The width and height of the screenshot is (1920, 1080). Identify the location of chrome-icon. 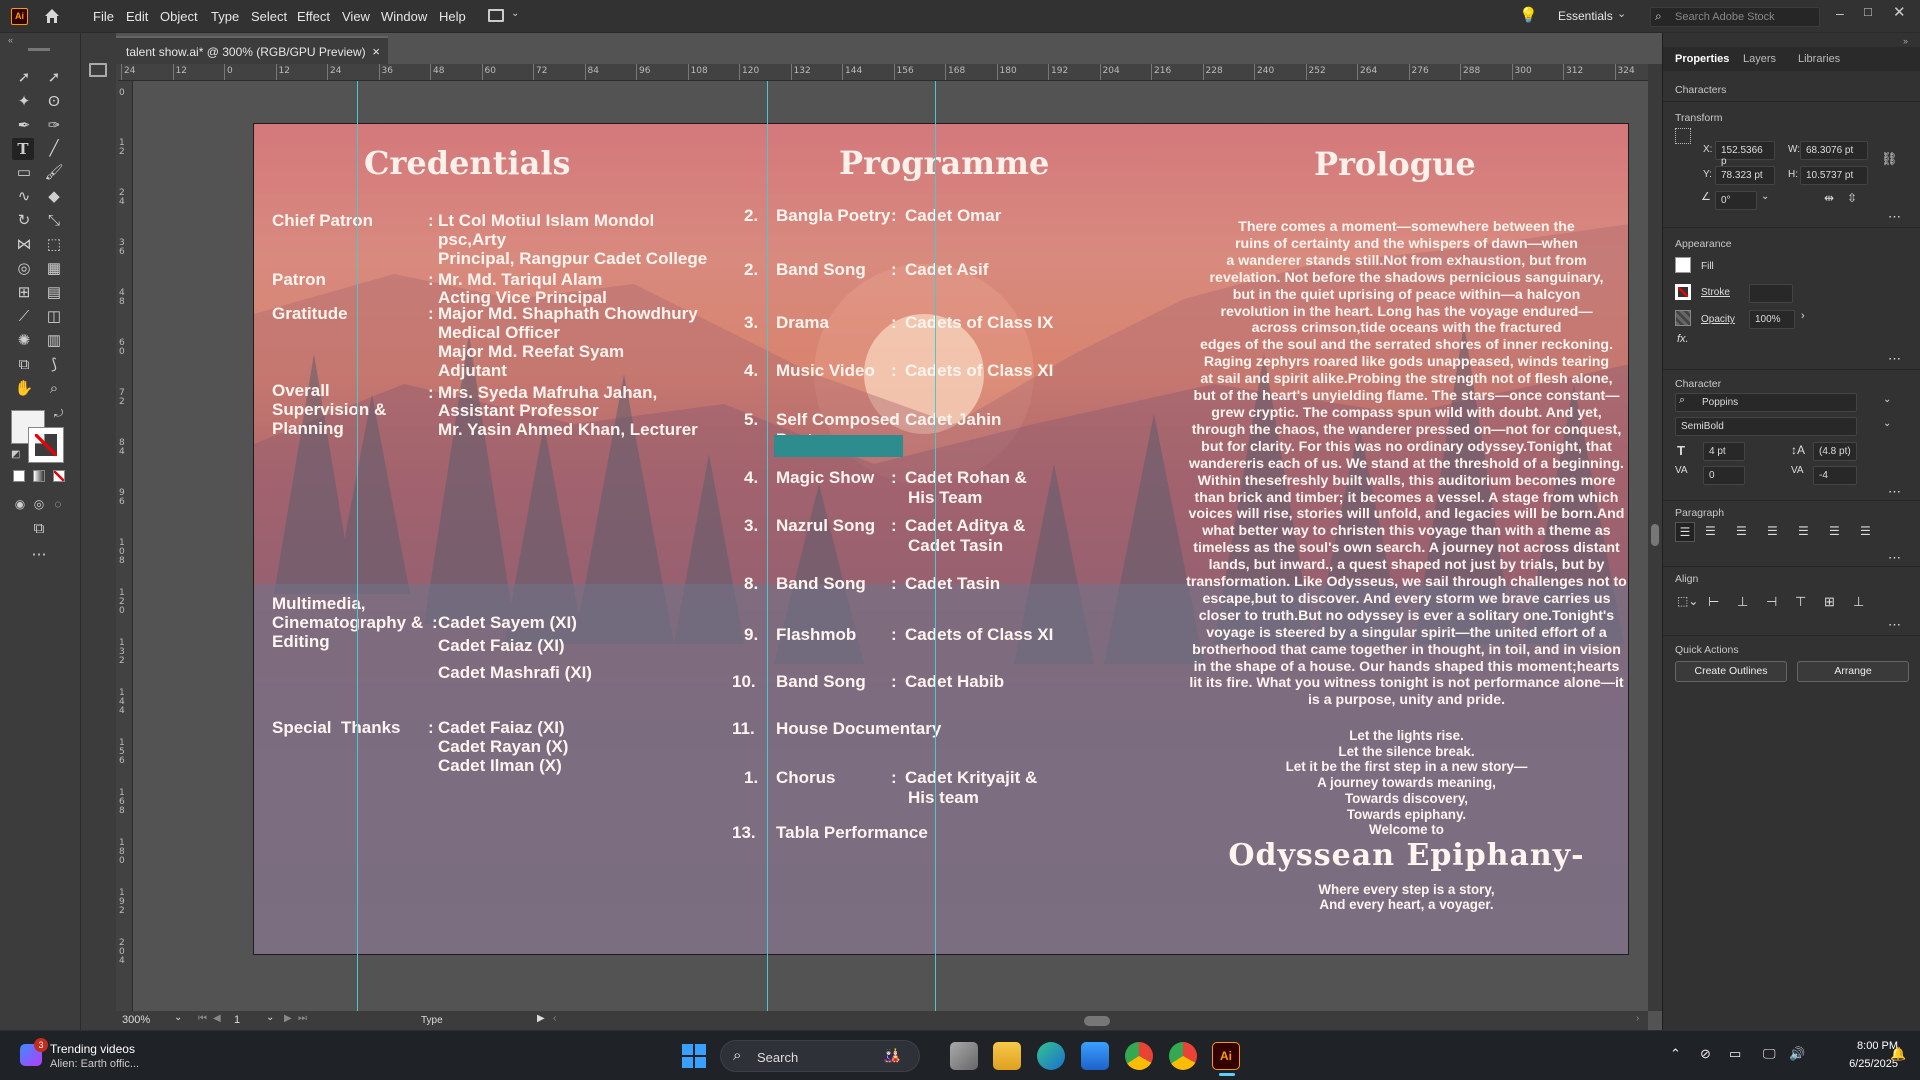
(1139, 1056).